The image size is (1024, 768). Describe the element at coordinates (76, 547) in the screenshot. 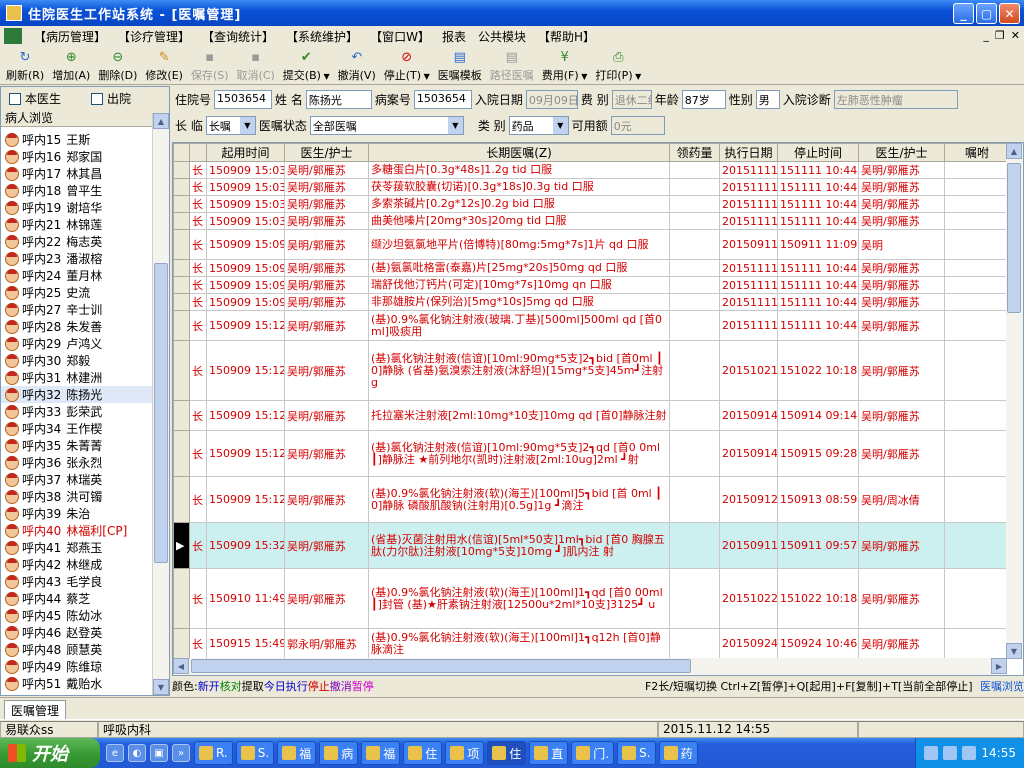

I see `patient-list-item: 呼内41 郑燕玉` at that location.